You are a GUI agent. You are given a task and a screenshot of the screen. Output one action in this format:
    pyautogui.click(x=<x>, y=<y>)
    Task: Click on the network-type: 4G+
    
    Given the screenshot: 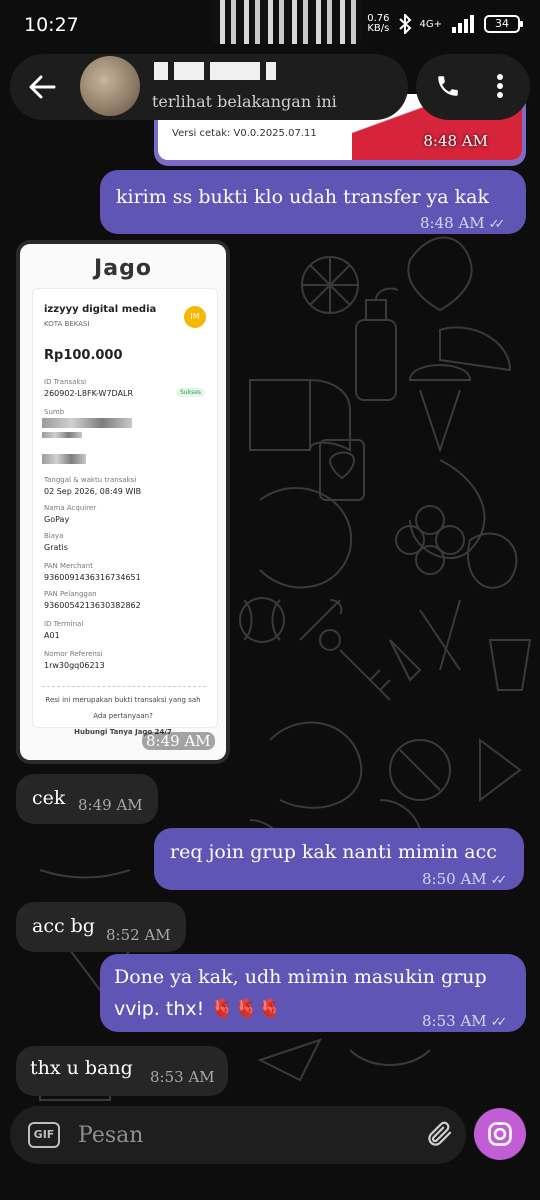 What is the action you would take?
    pyautogui.click(x=431, y=24)
    